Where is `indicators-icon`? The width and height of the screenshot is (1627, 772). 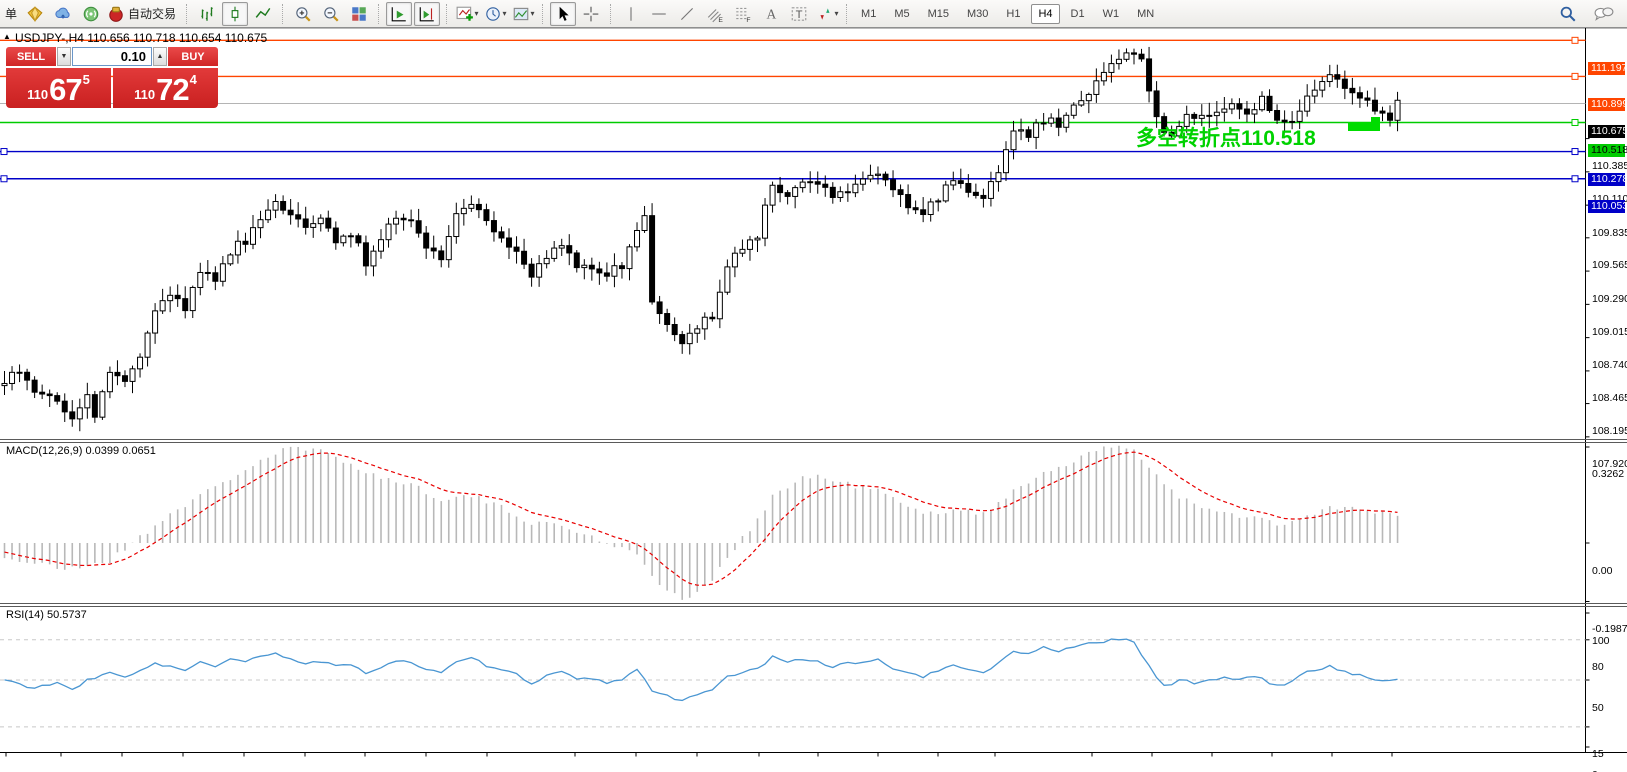 indicators-icon is located at coordinates (464, 13).